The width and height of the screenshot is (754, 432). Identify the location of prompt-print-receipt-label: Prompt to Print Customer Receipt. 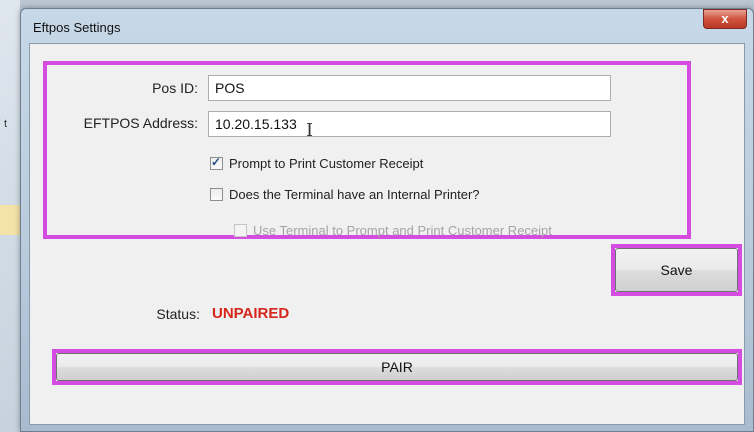
(326, 163).